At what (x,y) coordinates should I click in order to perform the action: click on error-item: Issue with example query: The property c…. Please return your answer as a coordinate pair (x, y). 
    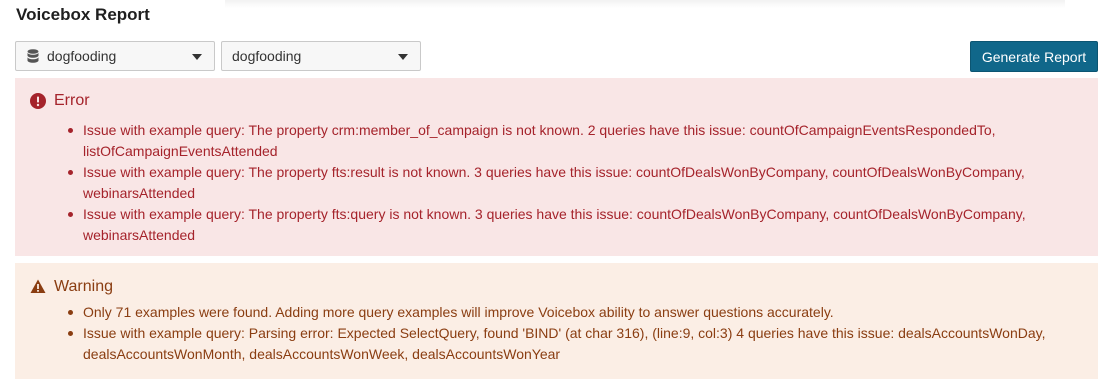
    Looking at the image, I should click on (576, 141).